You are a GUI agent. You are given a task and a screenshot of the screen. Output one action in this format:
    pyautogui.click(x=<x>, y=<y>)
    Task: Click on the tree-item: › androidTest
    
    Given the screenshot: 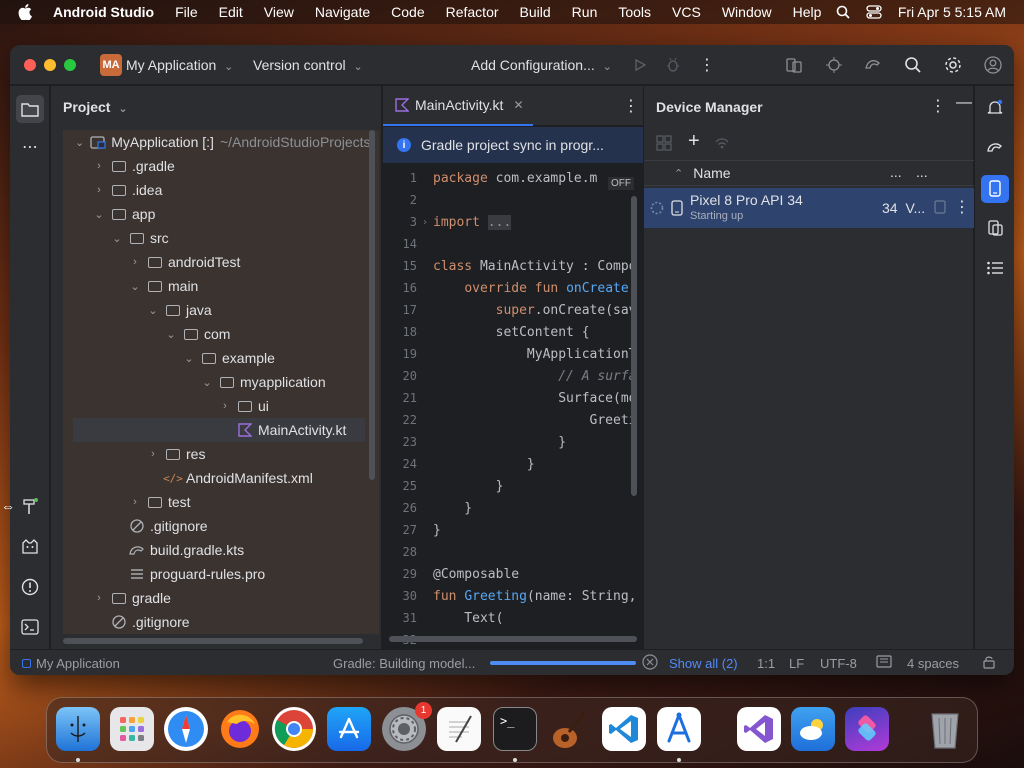 What is the action you would take?
    pyautogui.click(x=209, y=262)
    